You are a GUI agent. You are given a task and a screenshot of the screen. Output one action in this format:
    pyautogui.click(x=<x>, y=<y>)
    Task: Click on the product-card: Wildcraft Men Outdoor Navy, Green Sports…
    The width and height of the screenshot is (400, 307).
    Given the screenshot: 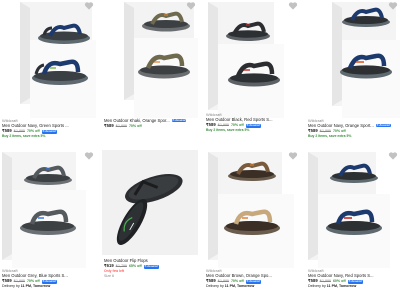 What is the action you would take?
    pyautogui.click(x=48, y=75)
    